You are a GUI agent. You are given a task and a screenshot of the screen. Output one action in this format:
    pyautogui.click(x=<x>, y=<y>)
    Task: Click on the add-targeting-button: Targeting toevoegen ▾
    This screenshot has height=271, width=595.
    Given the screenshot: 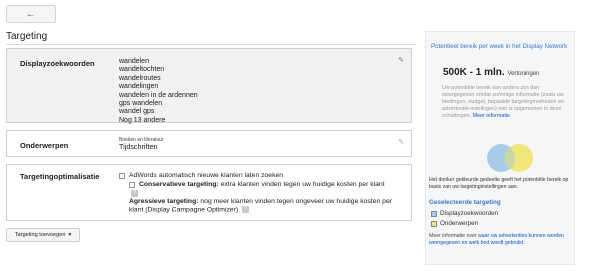 What is the action you would take?
    pyautogui.click(x=43, y=235)
    